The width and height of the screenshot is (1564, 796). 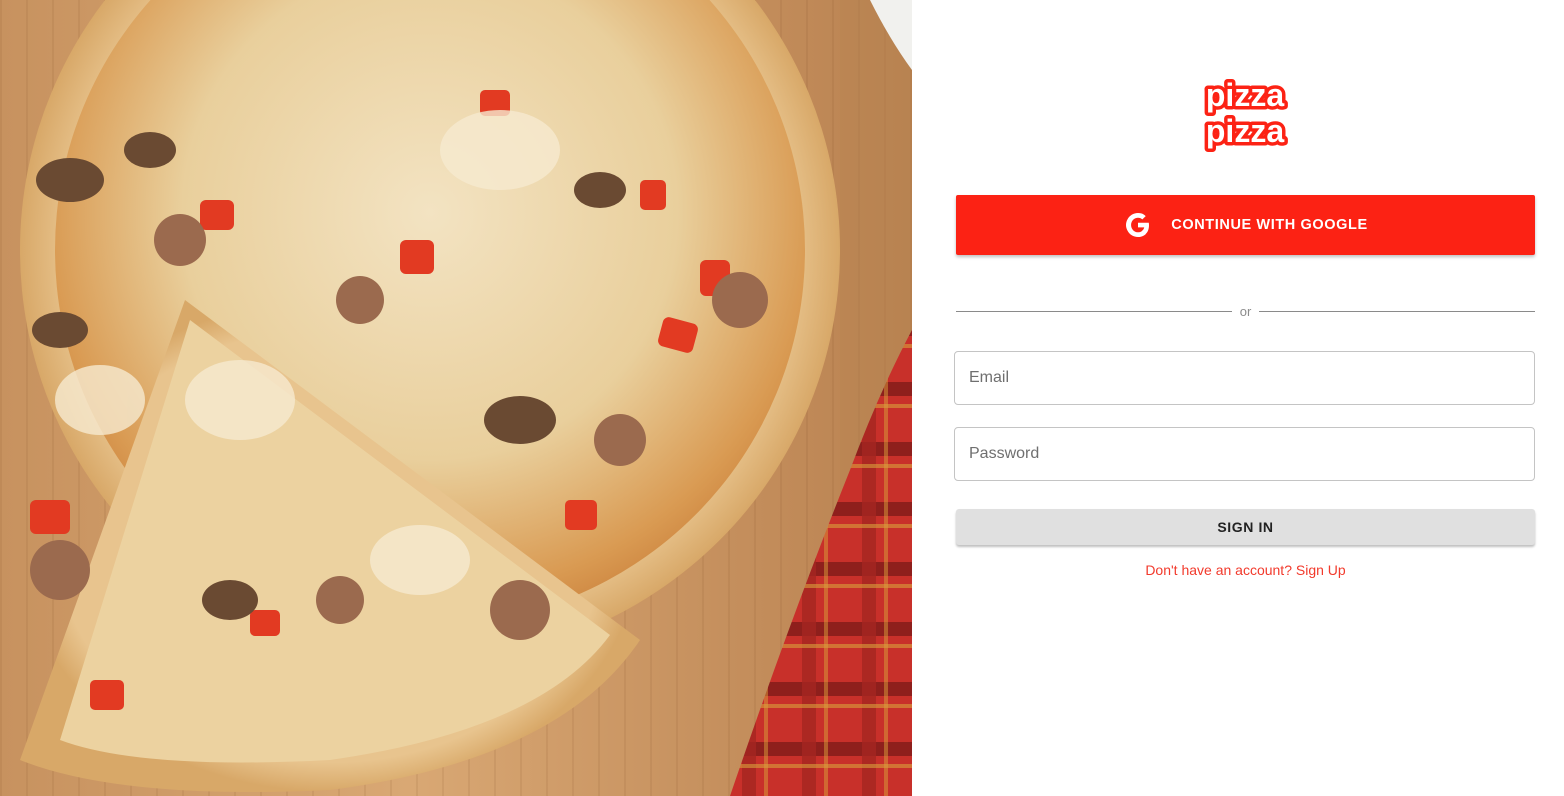 I want to click on divider-text: or, so click(x=1245, y=311).